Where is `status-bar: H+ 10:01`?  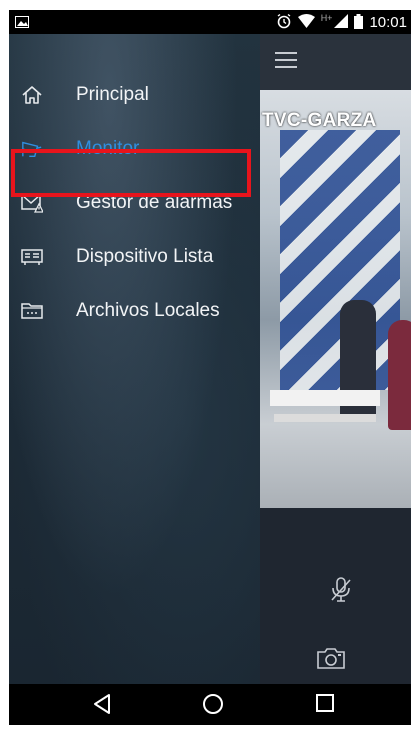 status-bar: H+ 10:01 is located at coordinates (210, 22).